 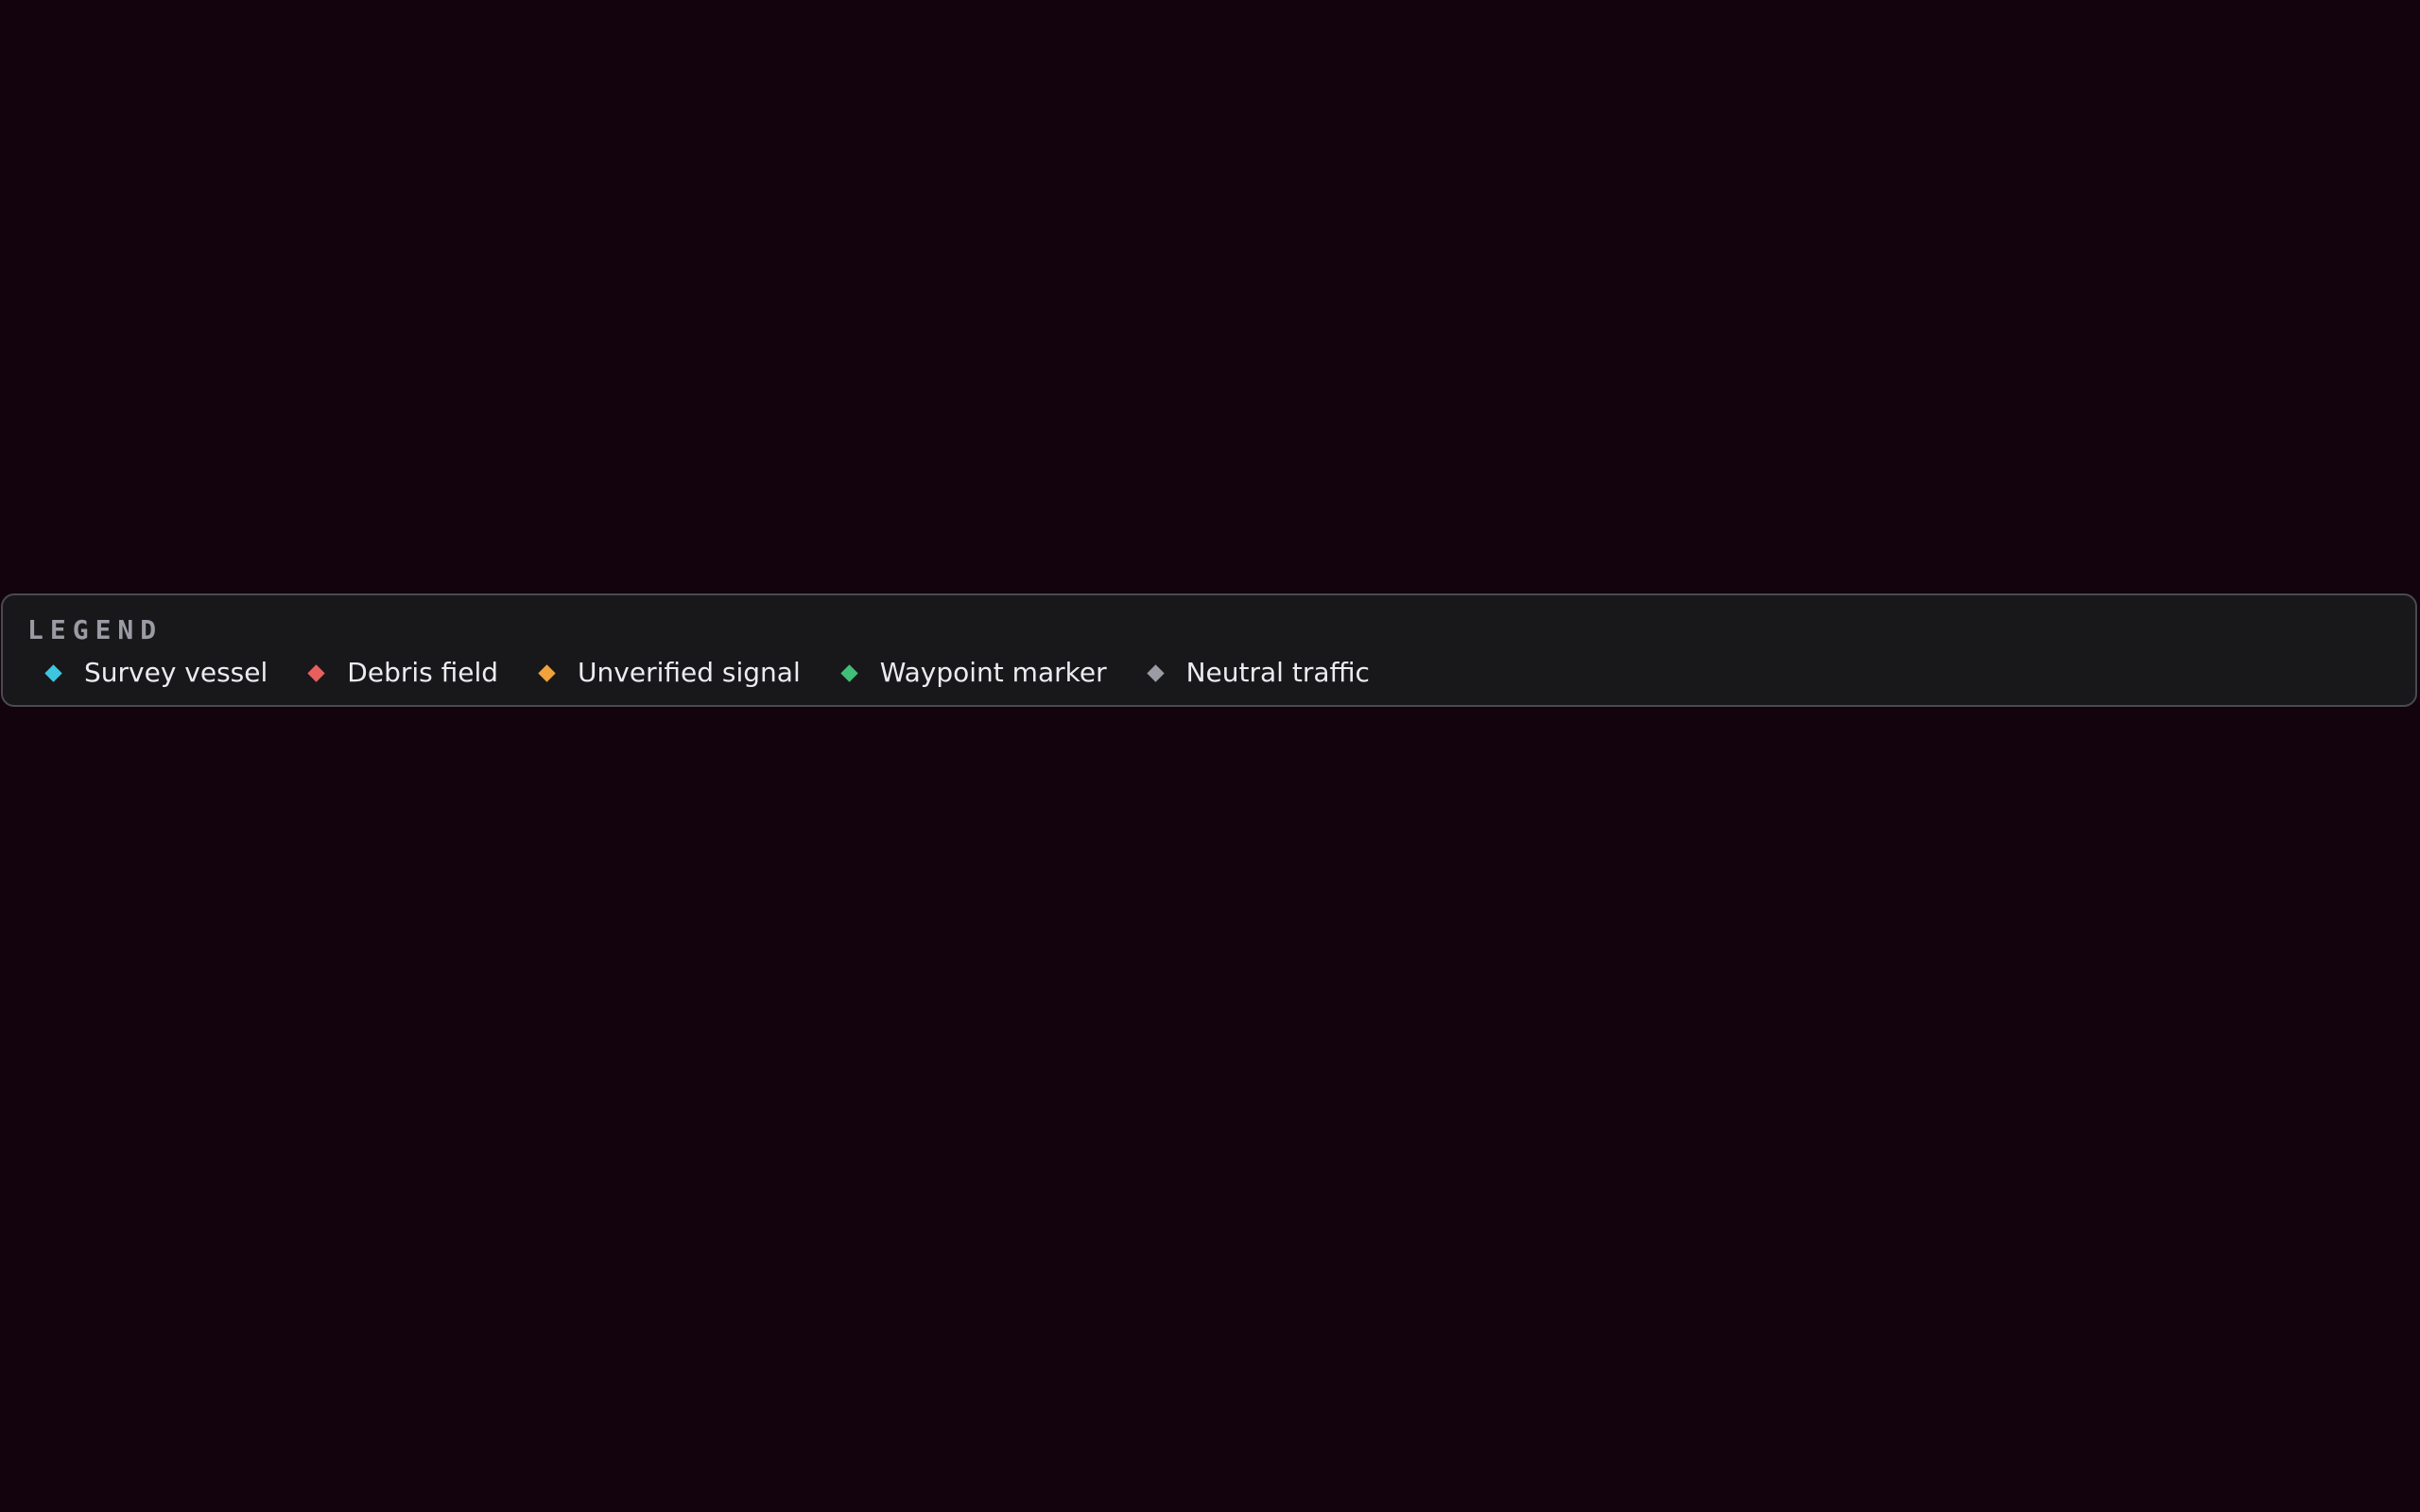 I want to click on legend-item-waypoint-marker: Waypoint marker, so click(x=973, y=673).